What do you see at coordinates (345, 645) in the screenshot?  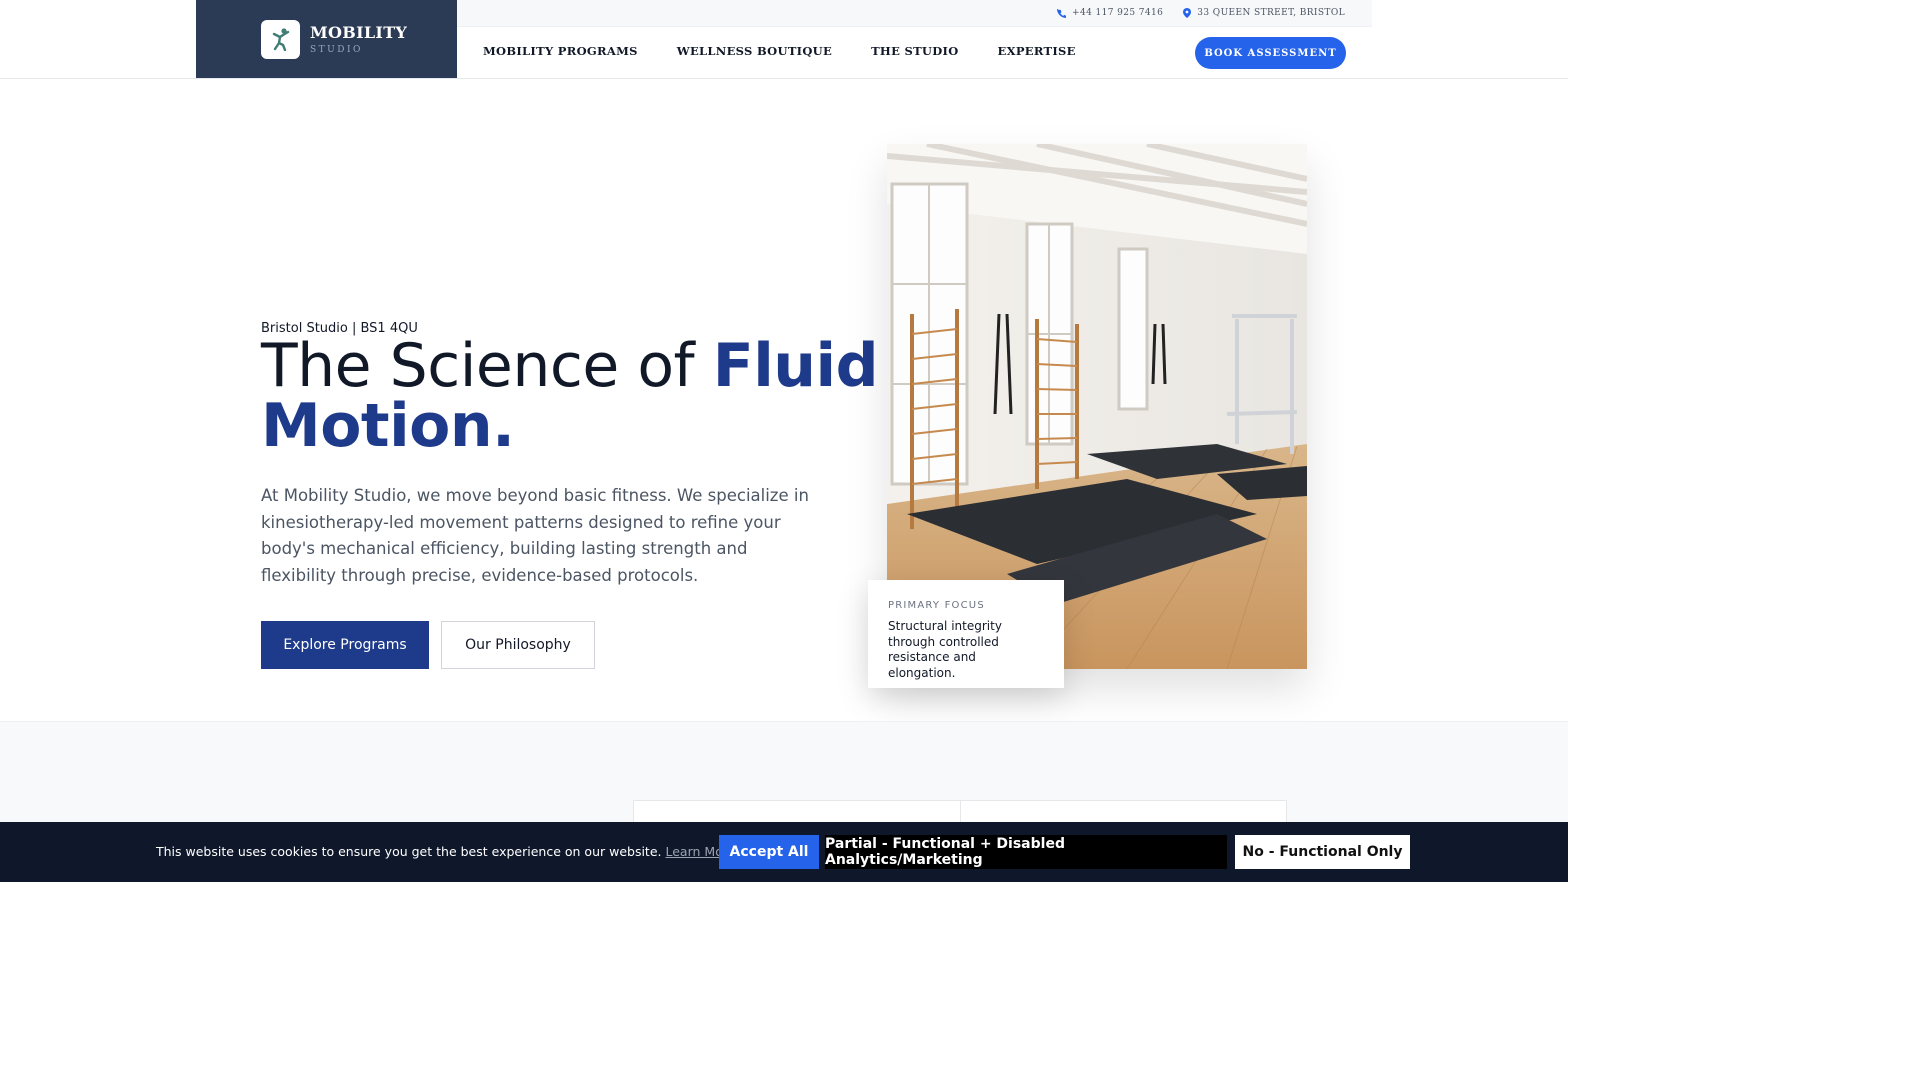 I see `explore-programs-button: Explore Programs` at bounding box center [345, 645].